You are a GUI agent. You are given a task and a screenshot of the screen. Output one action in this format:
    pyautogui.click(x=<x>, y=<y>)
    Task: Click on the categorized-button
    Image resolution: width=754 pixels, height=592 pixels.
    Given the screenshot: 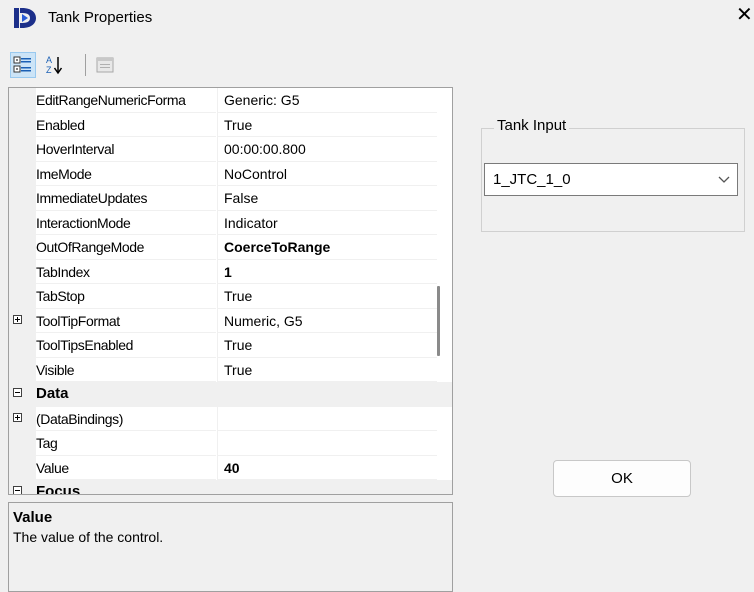 What is the action you would take?
    pyautogui.click(x=23, y=65)
    